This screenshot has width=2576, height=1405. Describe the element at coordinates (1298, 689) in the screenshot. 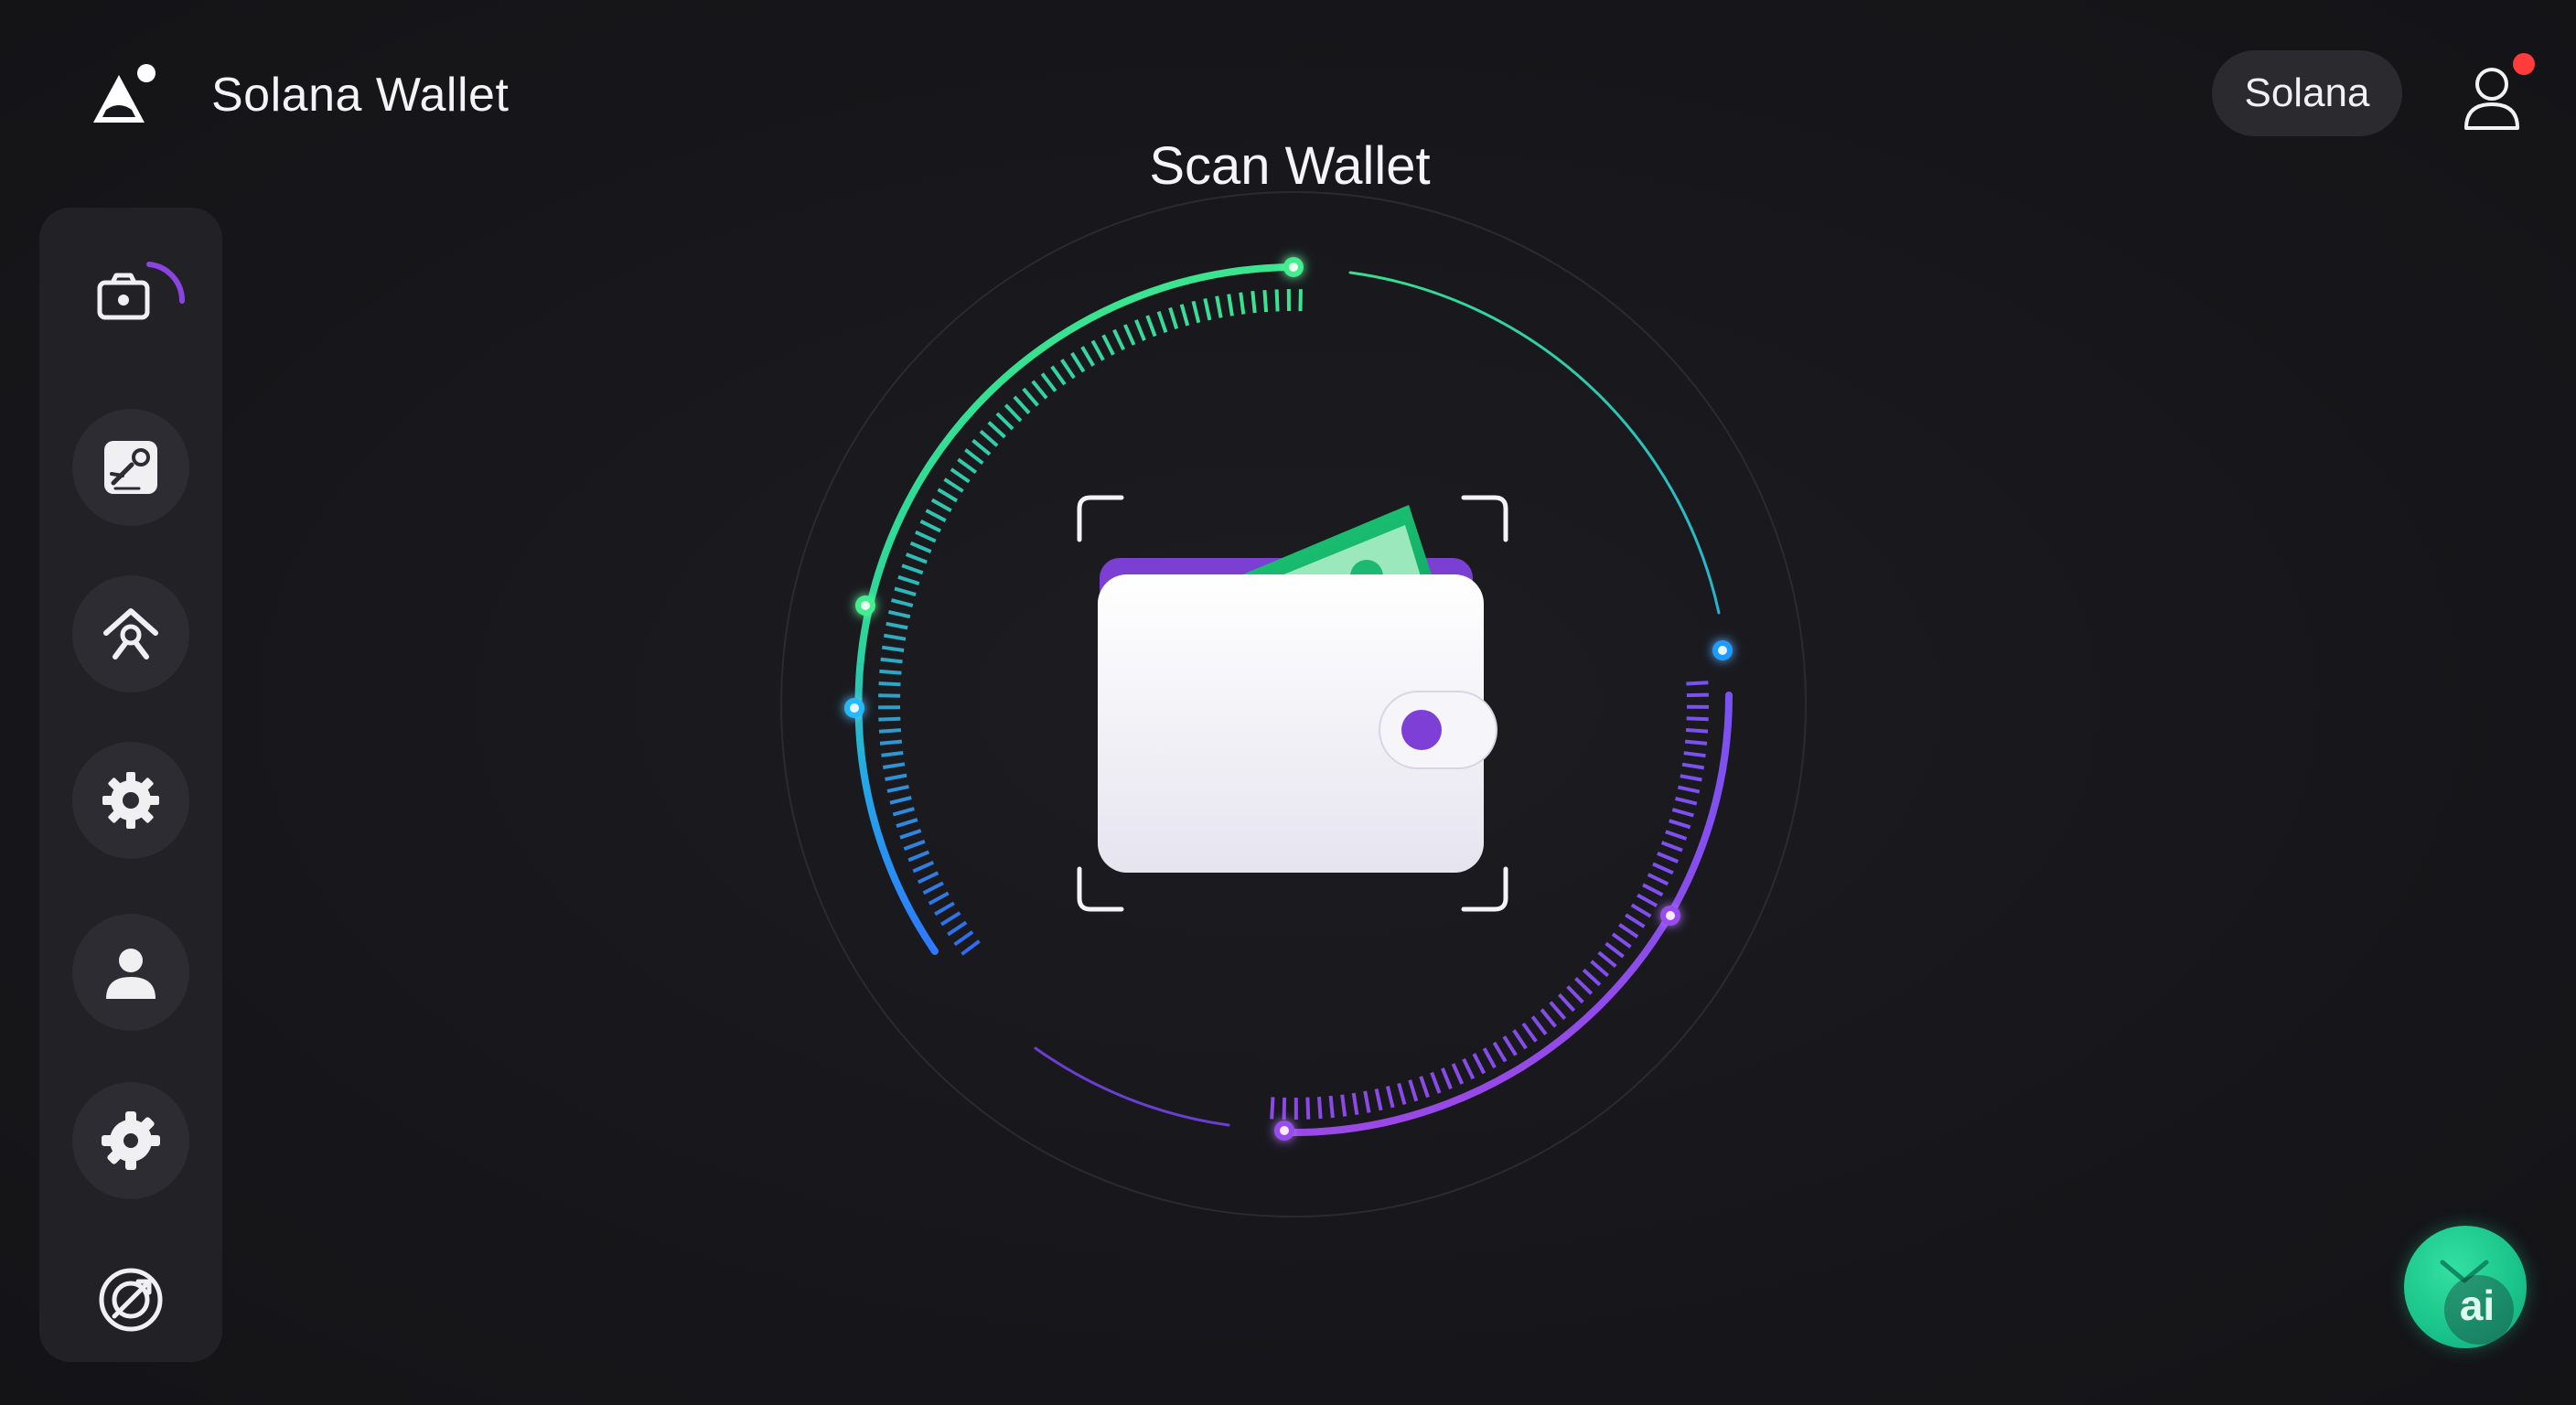

I see `wallet-with-cash-icon` at that location.